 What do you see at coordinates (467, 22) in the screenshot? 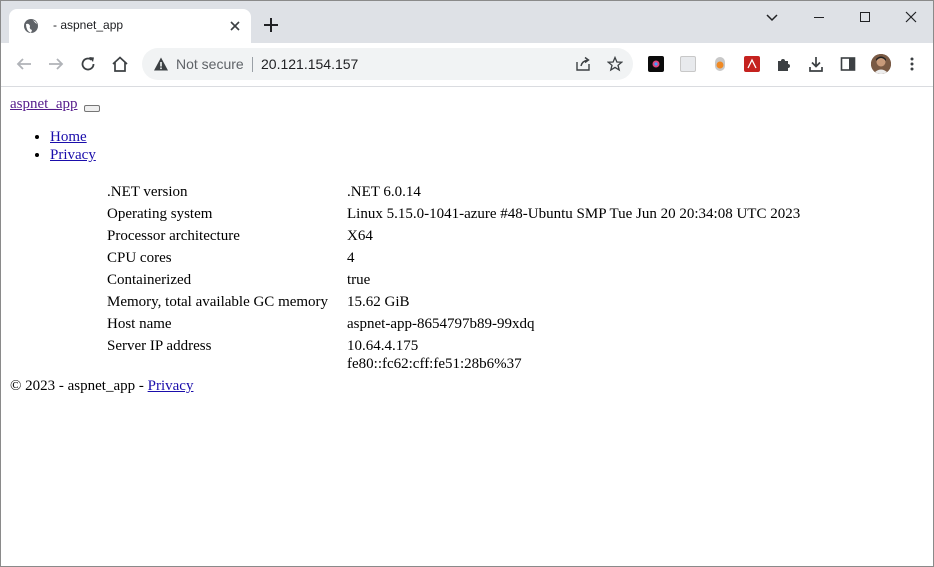
I see `tab-strip: - aspnet_app` at bounding box center [467, 22].